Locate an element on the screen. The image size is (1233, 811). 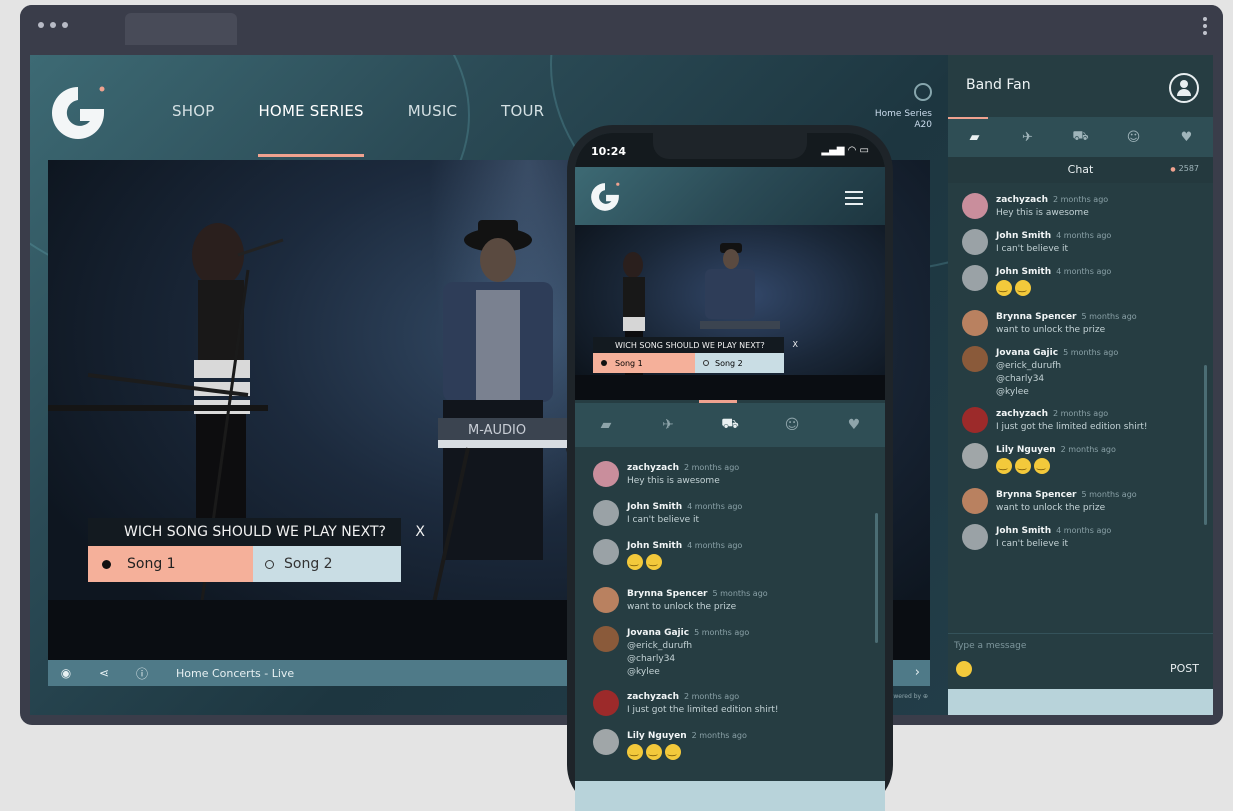
window-controls is located at coordinates (53, 25).